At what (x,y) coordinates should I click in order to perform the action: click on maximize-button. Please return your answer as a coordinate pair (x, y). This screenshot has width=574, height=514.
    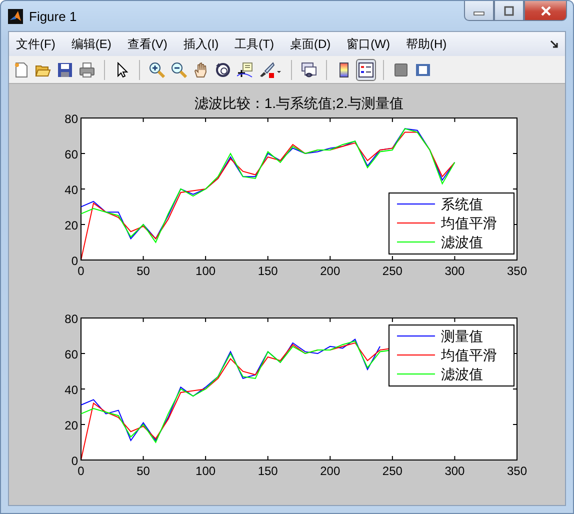
    Looking at the image, I should click on (509, 11).